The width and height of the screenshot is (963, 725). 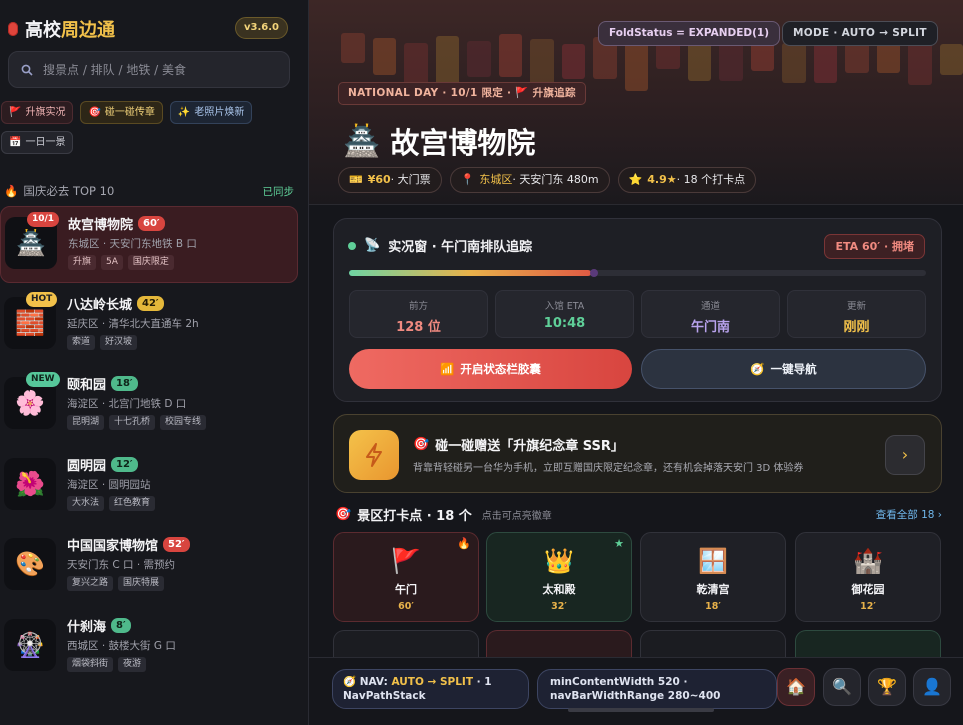 I want to click on national-day-tag: NATIONAL DAY · 10/1 限定 · 🚩 升旗追踪, so click(x=462, y=93).